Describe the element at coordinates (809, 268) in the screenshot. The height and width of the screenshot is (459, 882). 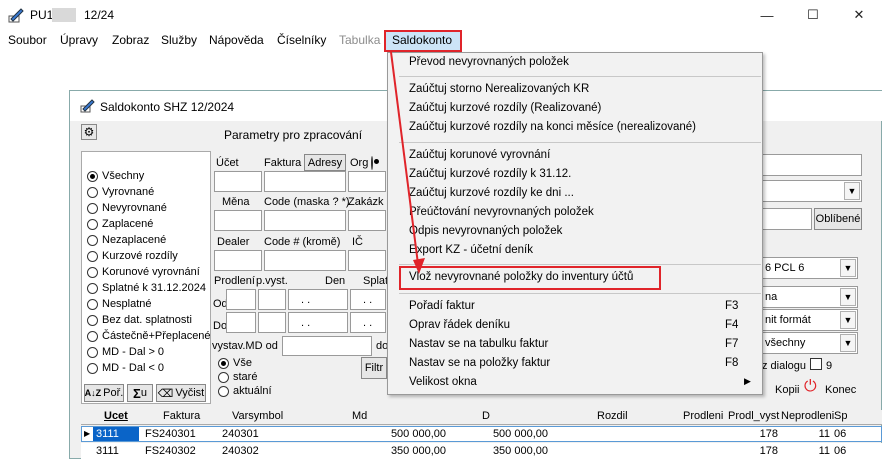
I see `printer-combo: 6 PCL 6 ▼` at that location.